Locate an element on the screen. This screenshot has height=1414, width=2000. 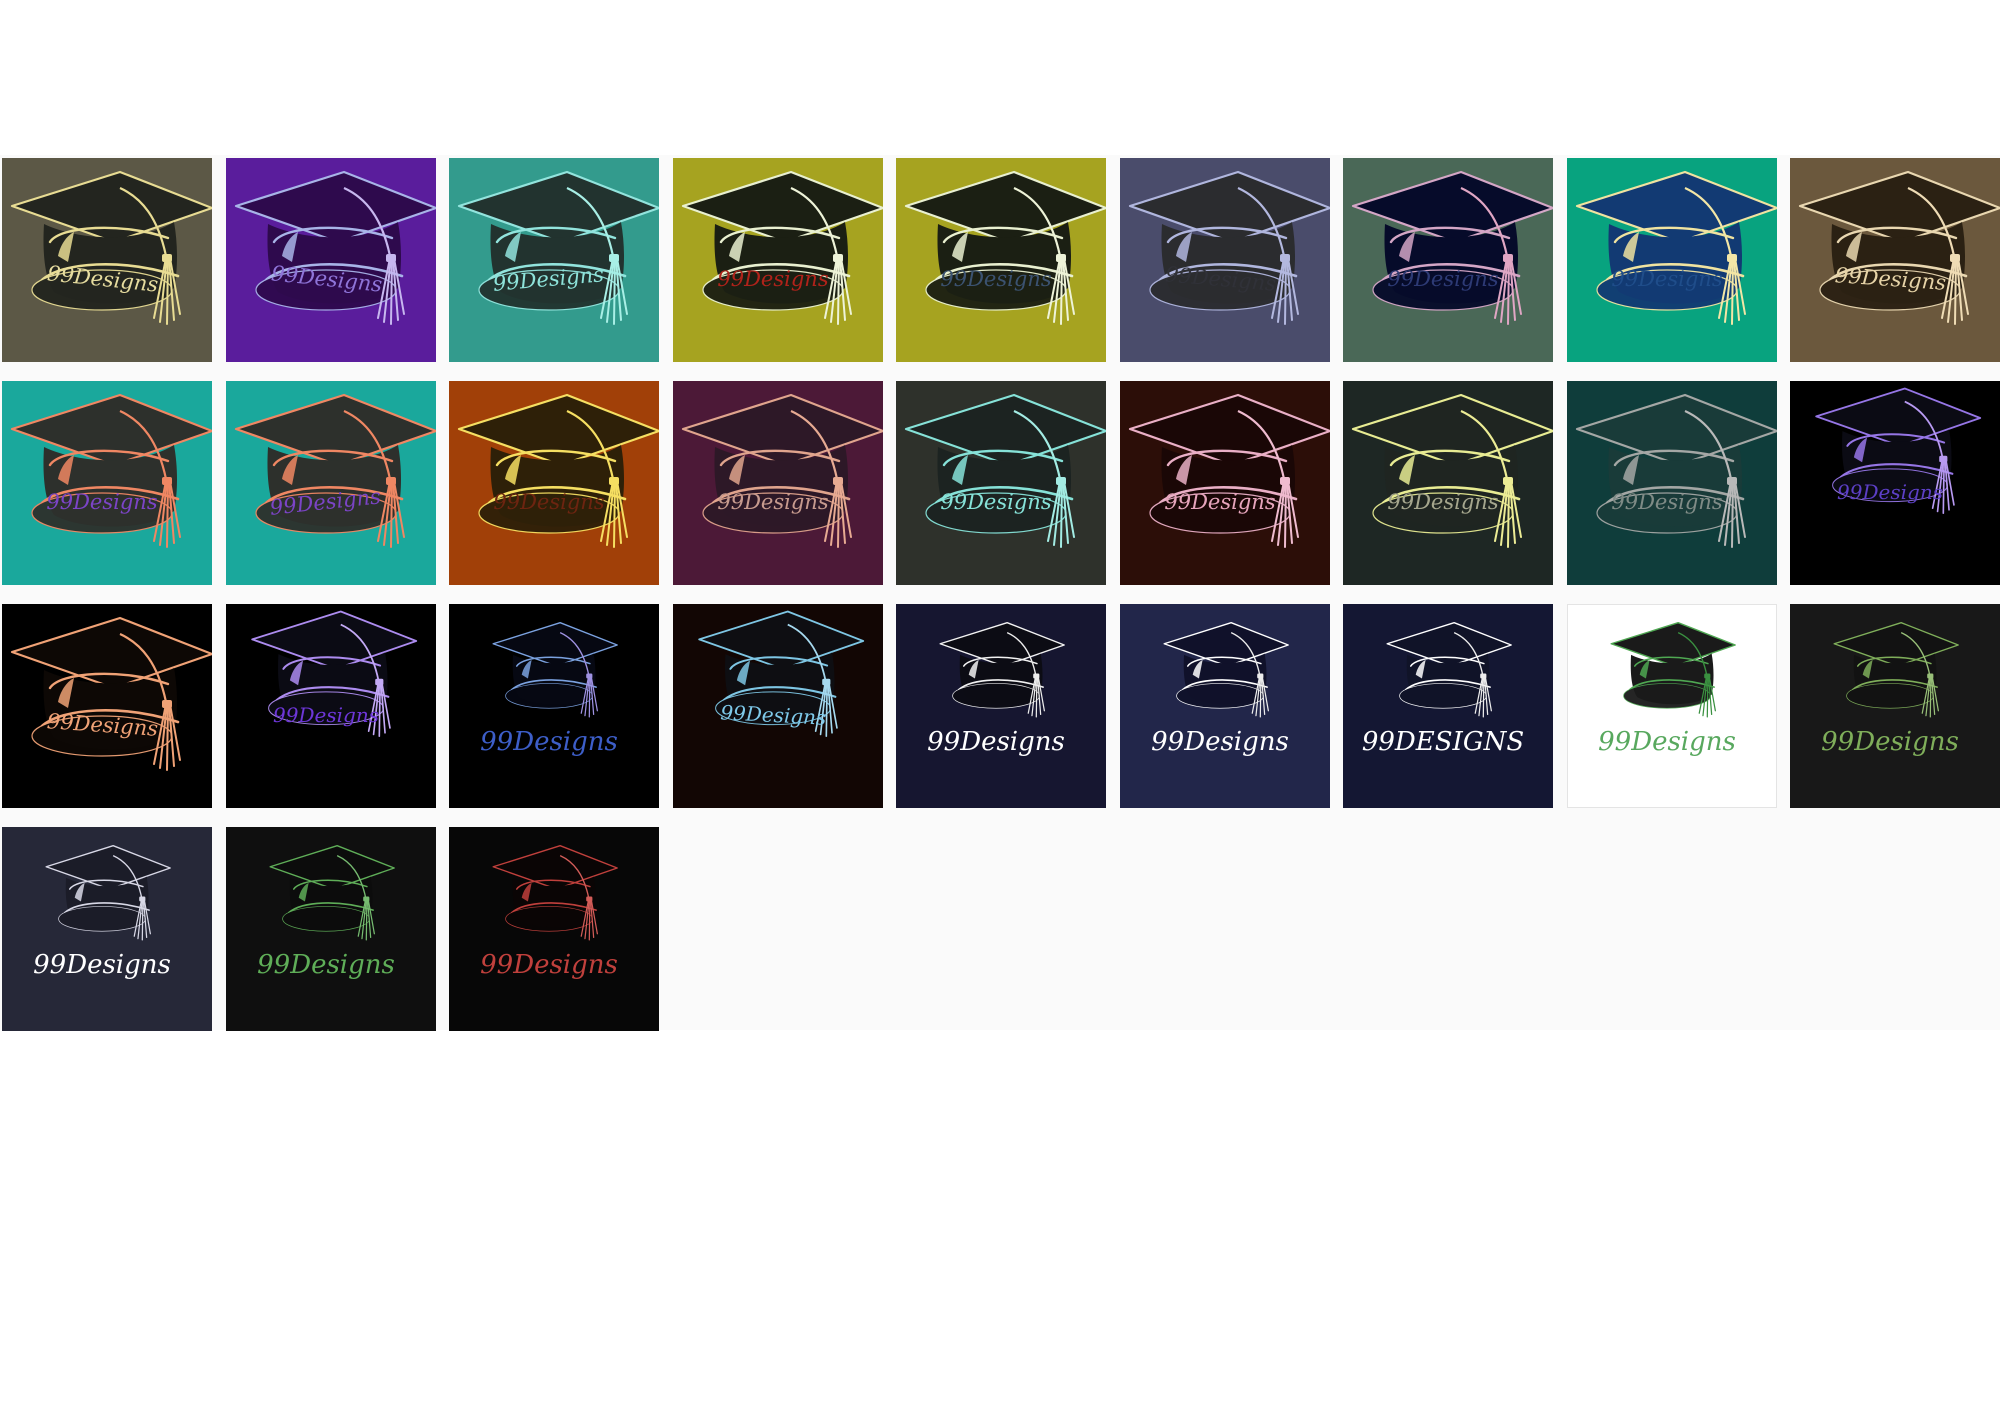
logo-wordmark: 99DESIGNS is located at coordinates (1443, 742).